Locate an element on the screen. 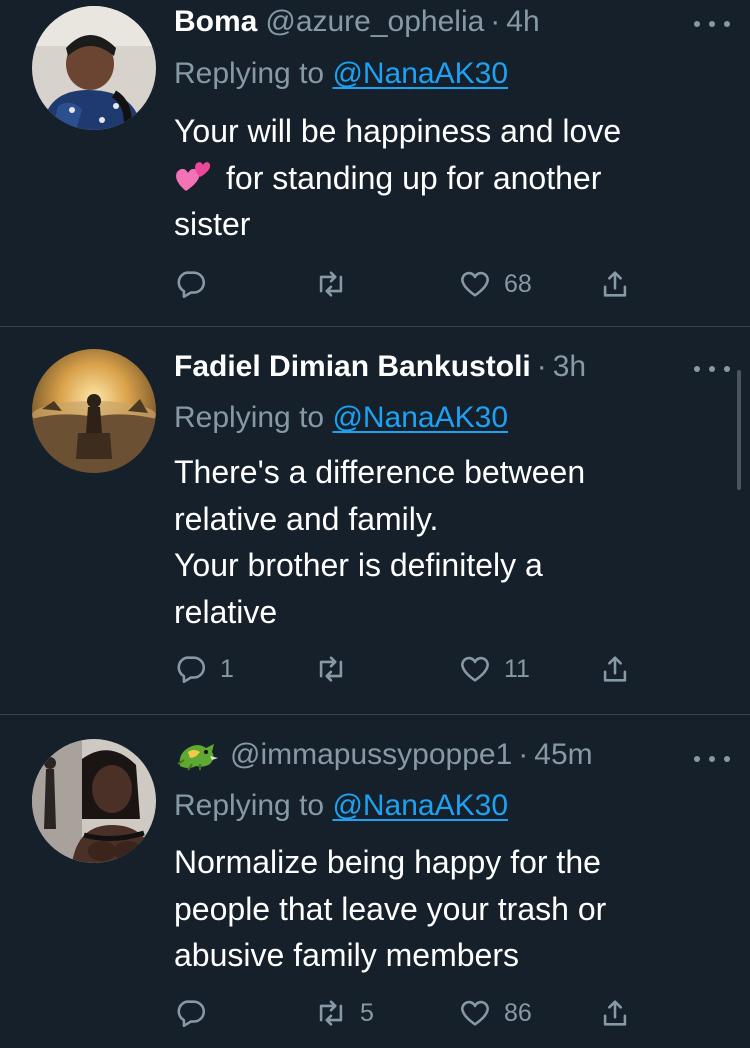 Image resolution: width=750 pixels, height=1048 pixels. tweet-text-line: sister is located at coordinates (212, 224).